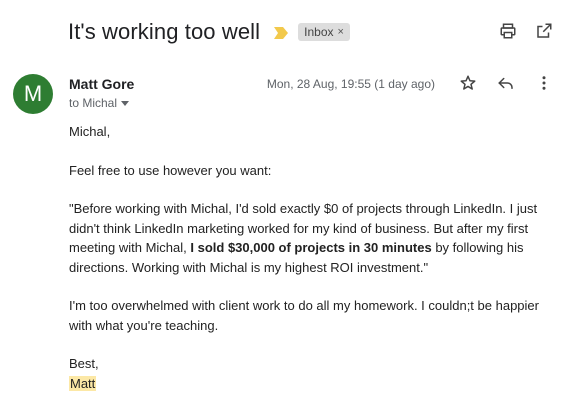 The width and height of the screenshot is (561, 402). Describe the element at coordinates (508, 31) in the screenshot. I see `print-icon` at that location.